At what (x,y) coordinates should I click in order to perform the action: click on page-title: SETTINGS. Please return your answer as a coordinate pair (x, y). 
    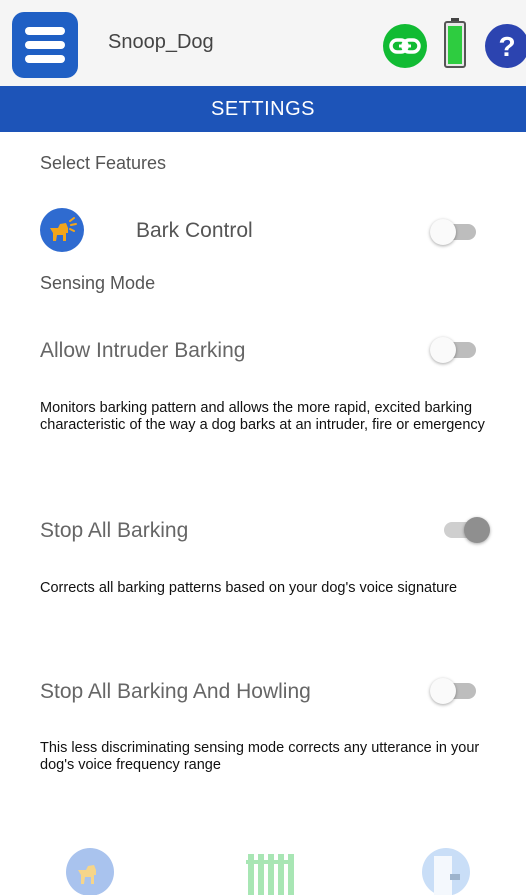
    Looking at the image, I should click on (263, 109).